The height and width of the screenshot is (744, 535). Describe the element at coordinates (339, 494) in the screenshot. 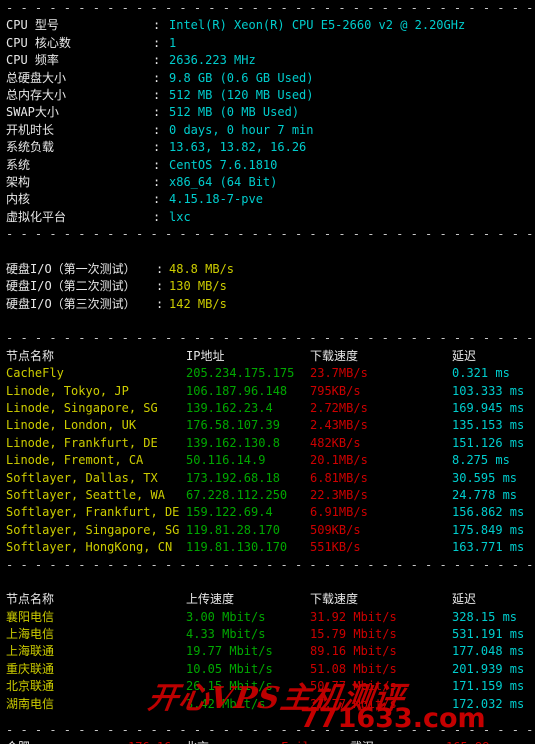

I see `download-speed: 22.3MB/s` at that location.